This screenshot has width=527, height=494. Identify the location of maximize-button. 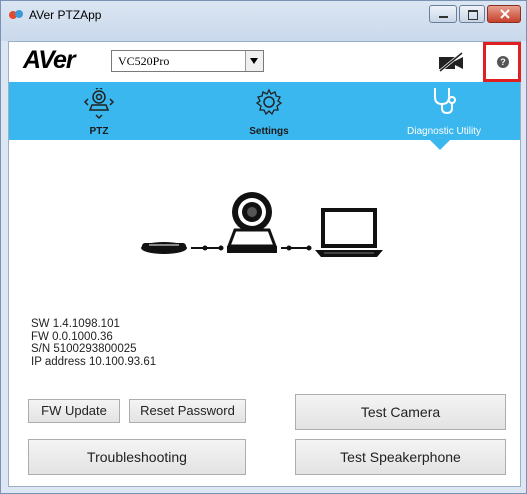
(472, 14).